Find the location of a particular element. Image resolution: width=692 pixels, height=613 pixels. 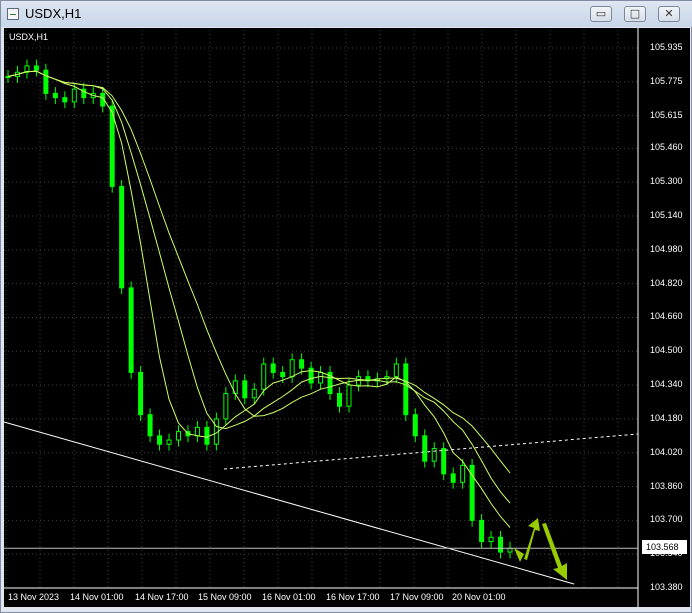

minimize-button: ▭ is located at coordinates (601, 14).